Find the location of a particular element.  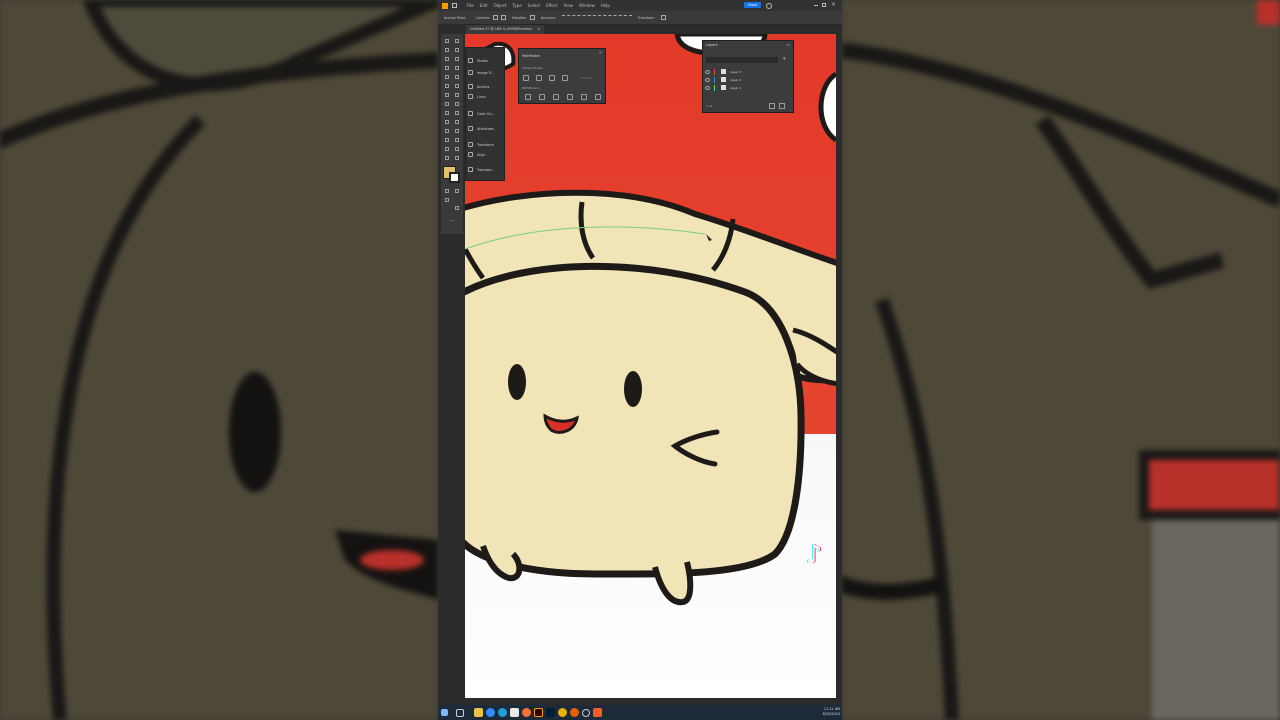

graph-tool-icon is located at coordinates (446, 148).